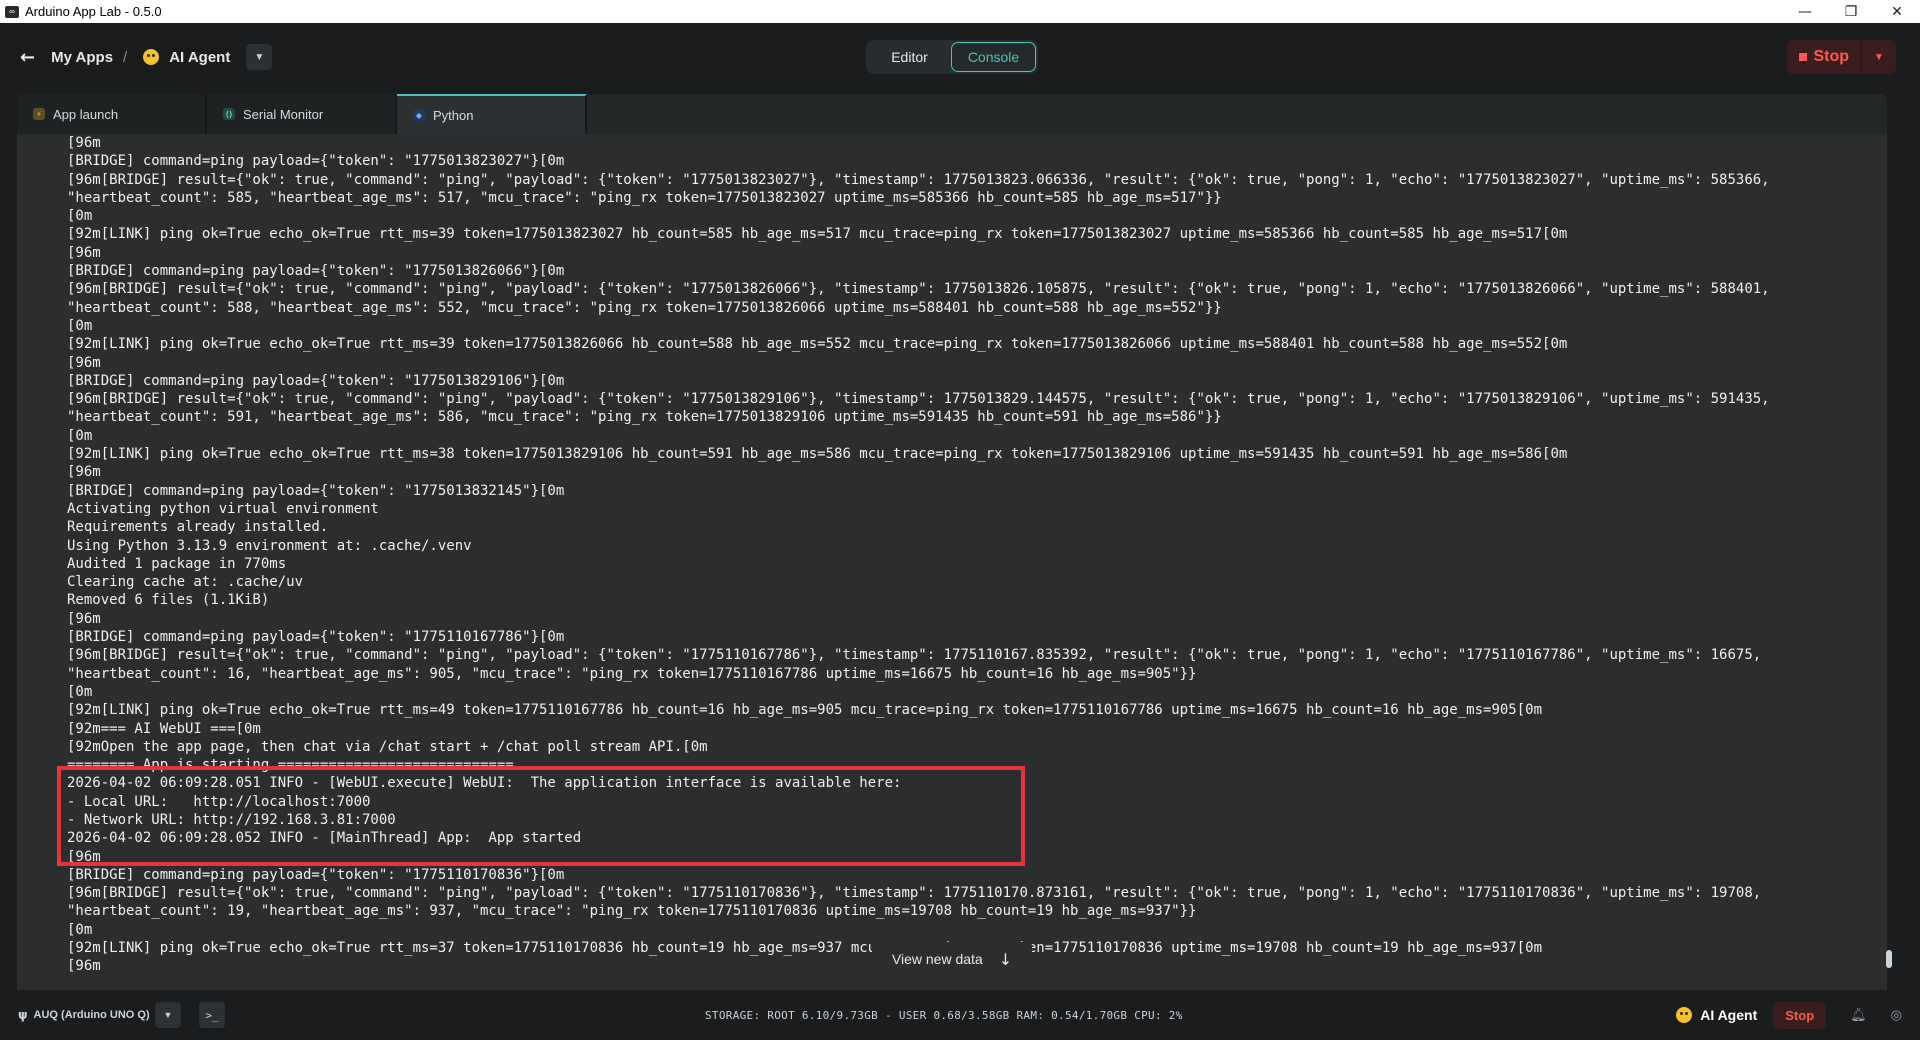 The width and height of the screenshot is (1920, 1040). What do you see at coordinates (219, 801) in the screenshot?
I see `console-log-line: - Local URL: http://localhost:7000` at bounding box center [219, 801].